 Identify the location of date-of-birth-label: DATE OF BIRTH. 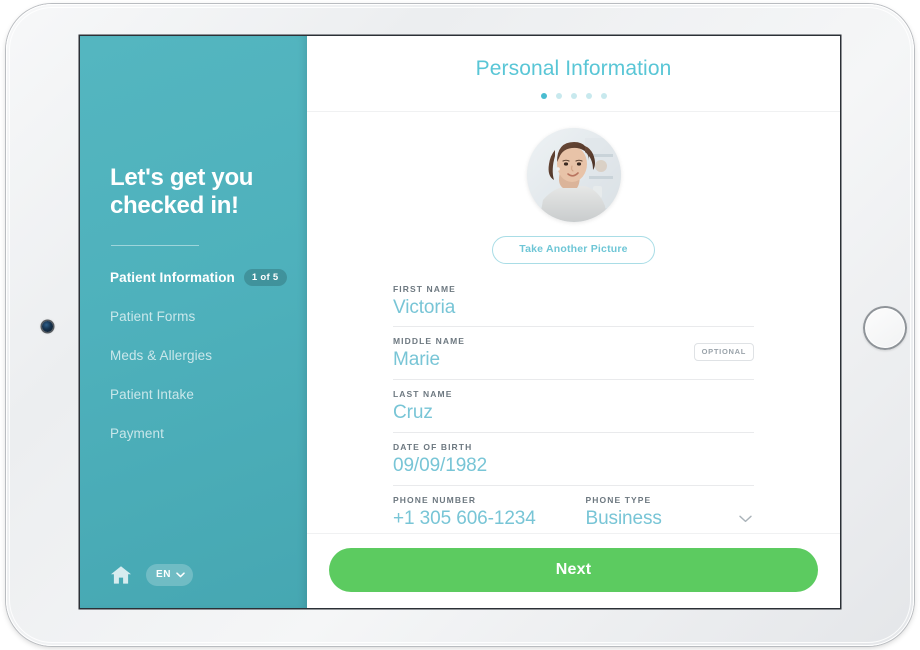
(433, 446).